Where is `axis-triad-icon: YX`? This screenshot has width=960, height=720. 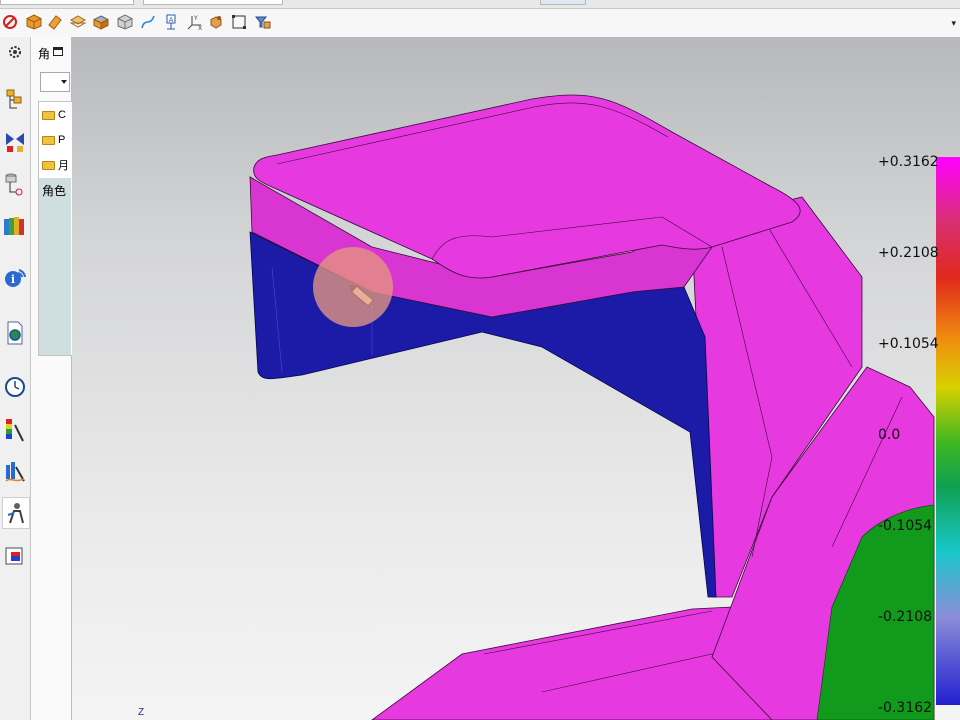 axis-triad-icon: YX is located at coordinates (195, 22).